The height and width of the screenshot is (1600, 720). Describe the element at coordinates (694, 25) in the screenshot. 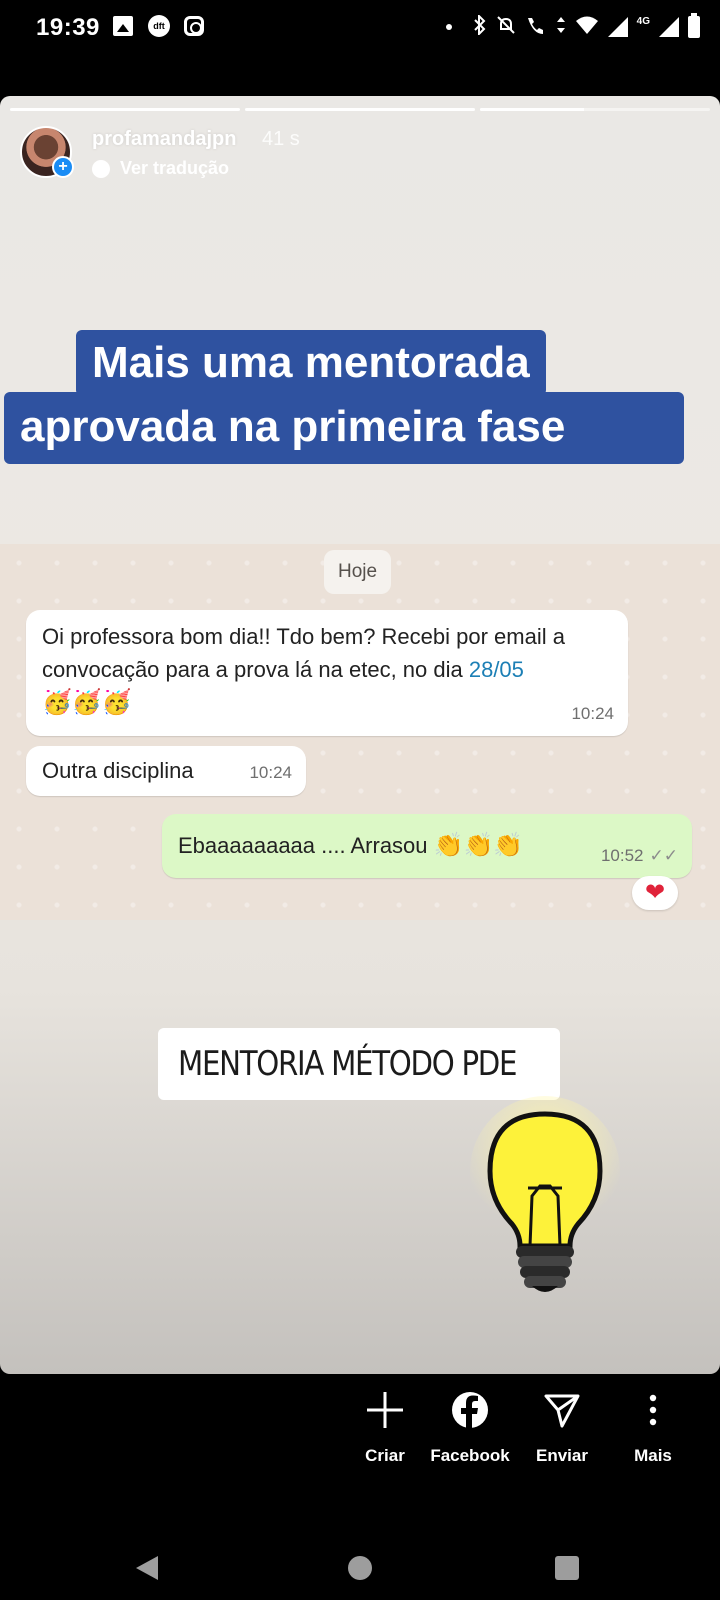

I see `battery-icon` at that location.